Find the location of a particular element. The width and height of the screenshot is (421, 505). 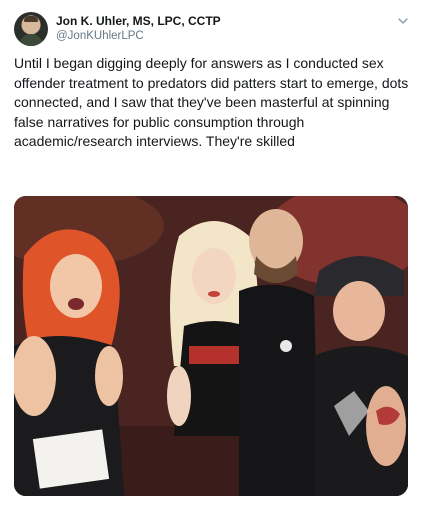

author-avatar is located at coordinates (31, 29).